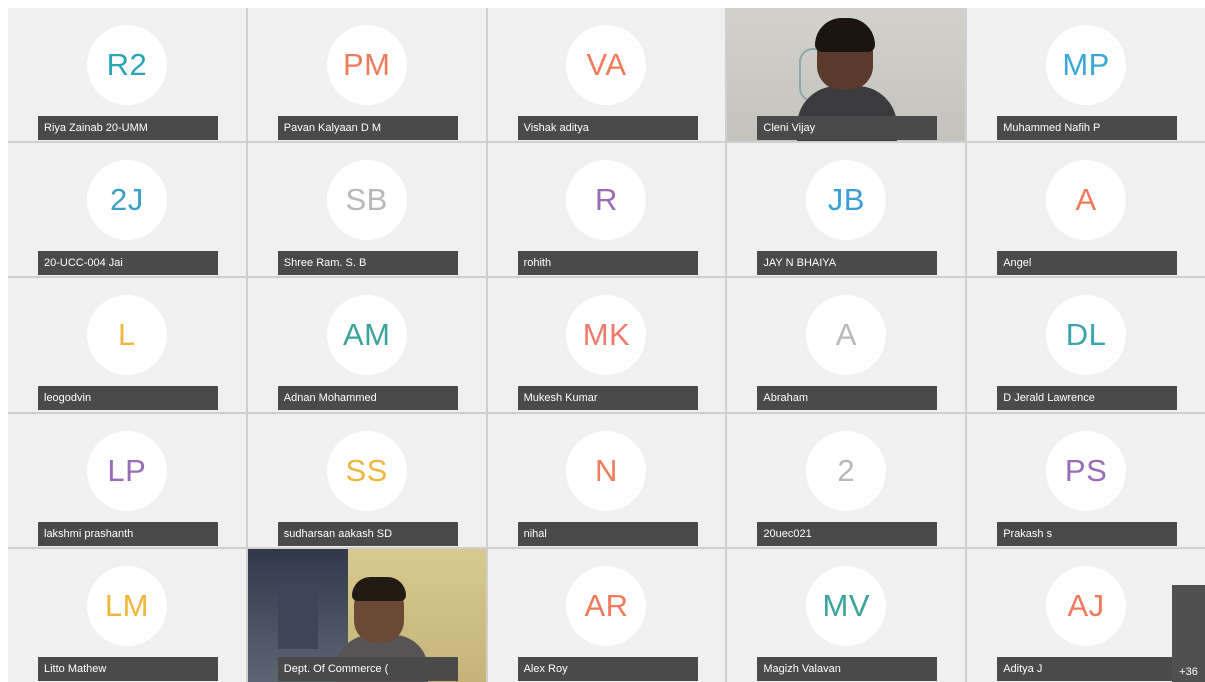 This screenshot has width=1205, height=682. I want to click on participant-tile: 2 20uec021, so click(846, 480).